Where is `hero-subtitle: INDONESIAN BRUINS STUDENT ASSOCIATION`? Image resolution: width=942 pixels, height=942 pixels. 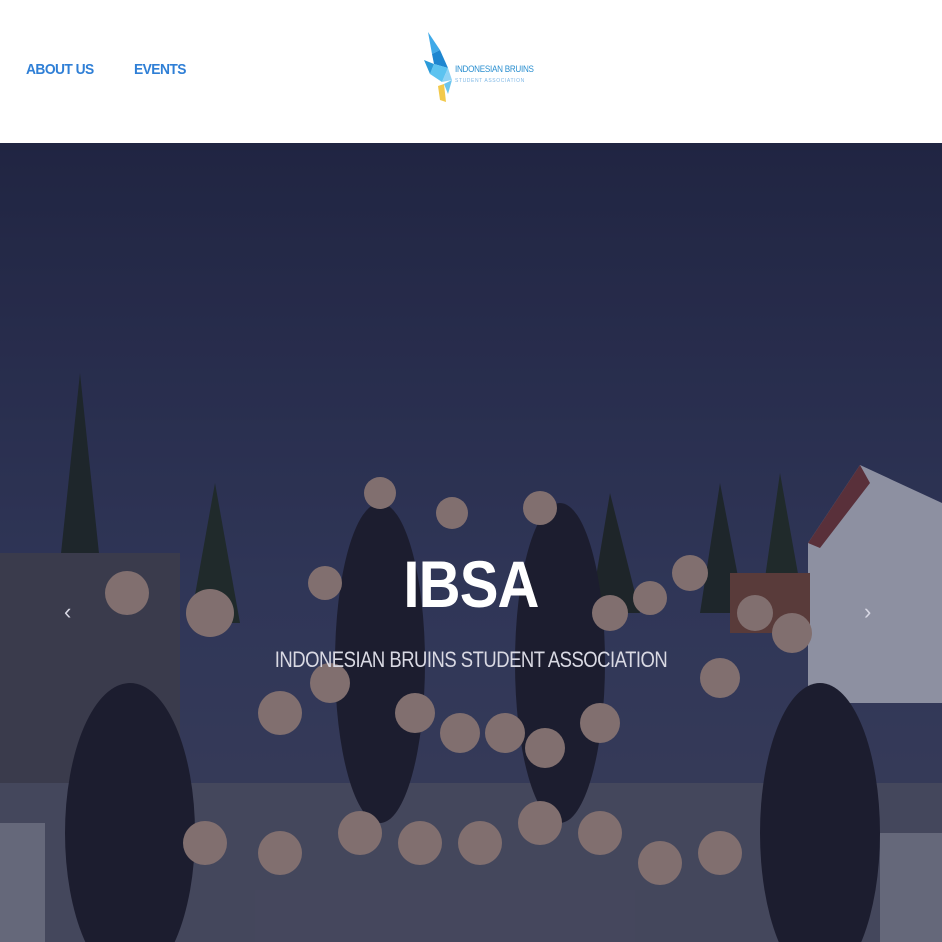 hero-subtitle: INDONESIAN BRUINS STUDENT ASSOCIATION is located at coordinates (471, 659).